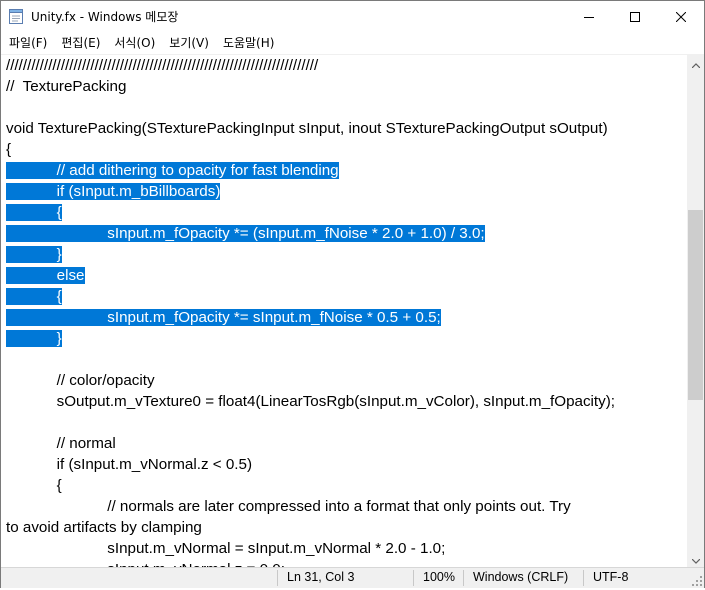 Image resolution: width=705 pixels, height=590 pixels. What do you see at coordinates (27, 43) in the screenshot?
I see `menu-file: 파일(F)` at bounding box center [27, 43].